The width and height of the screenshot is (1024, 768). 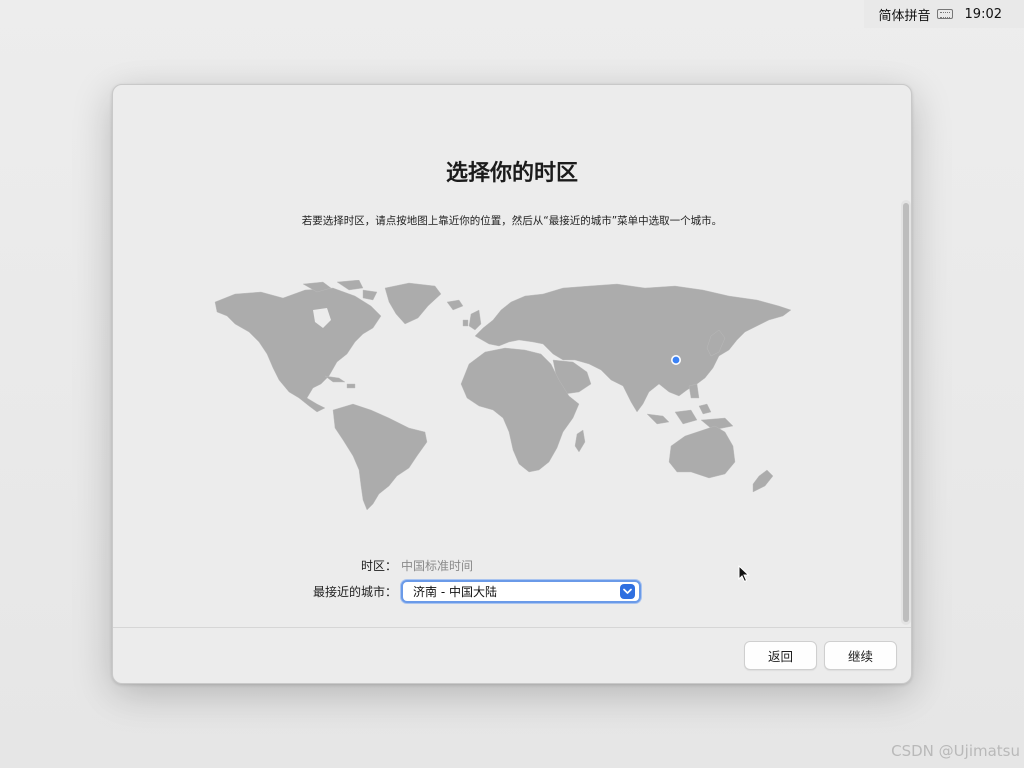 I want to click on timezone-row: 时区： 中国标准时间, so click(x=293, y=565).